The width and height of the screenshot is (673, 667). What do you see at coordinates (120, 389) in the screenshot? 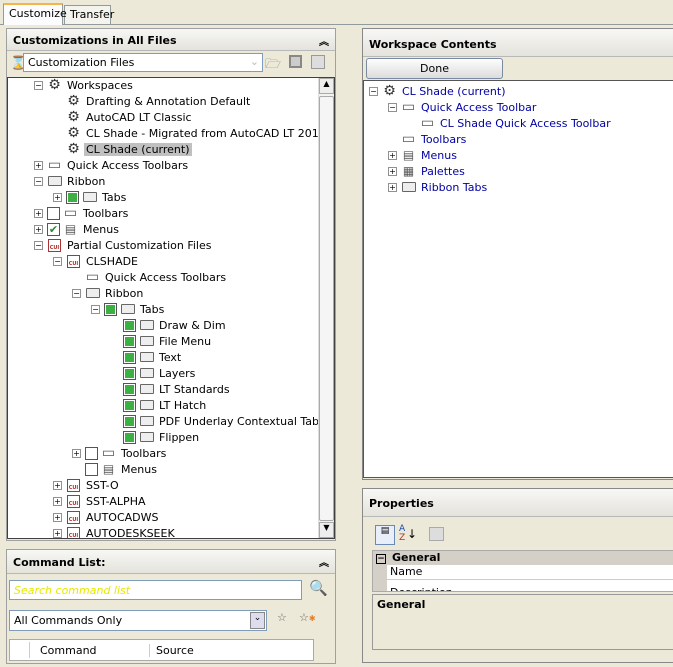
I see `tree-item: LT Standards` at bounding box center [120, 389].